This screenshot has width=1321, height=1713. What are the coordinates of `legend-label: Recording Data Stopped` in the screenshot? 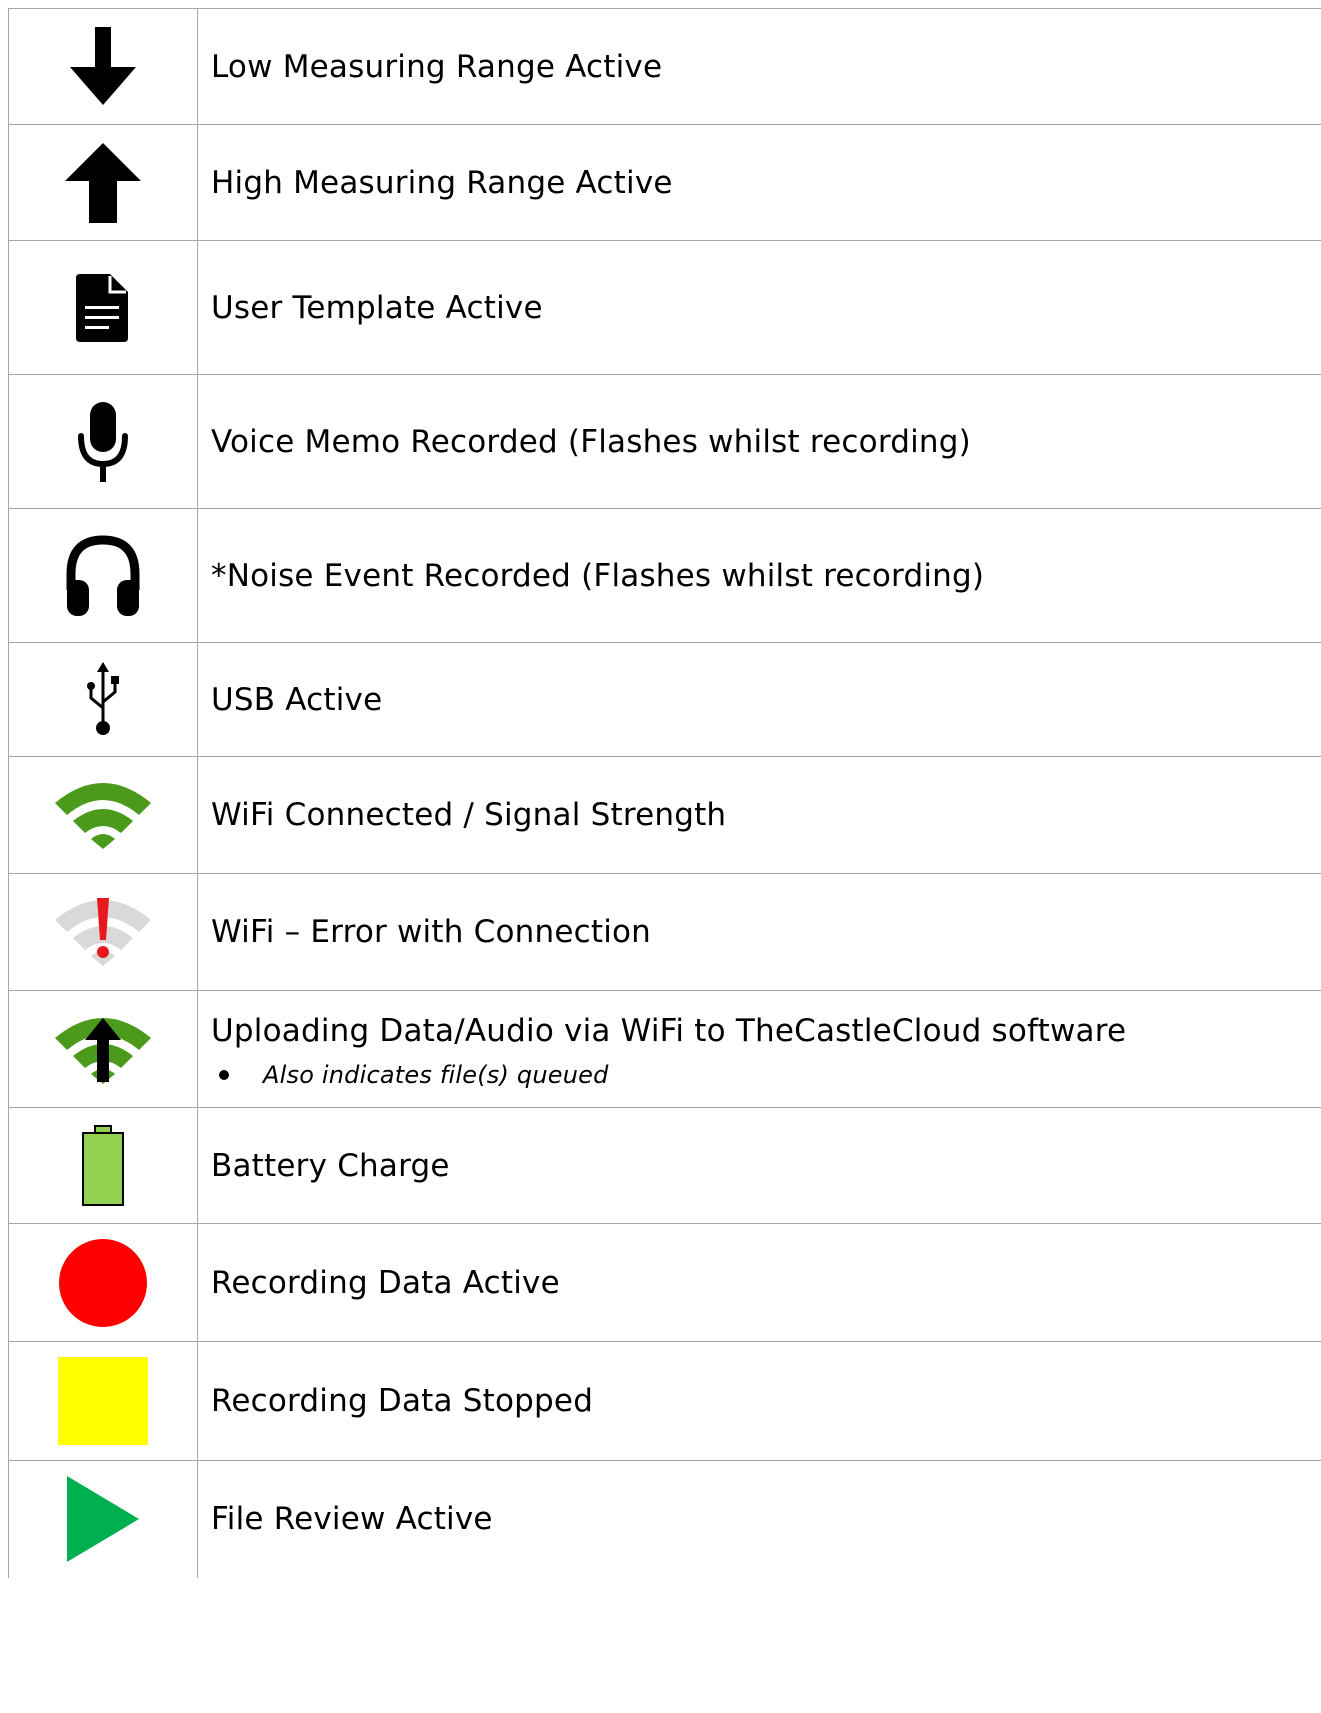 It's located at (759, 1401).